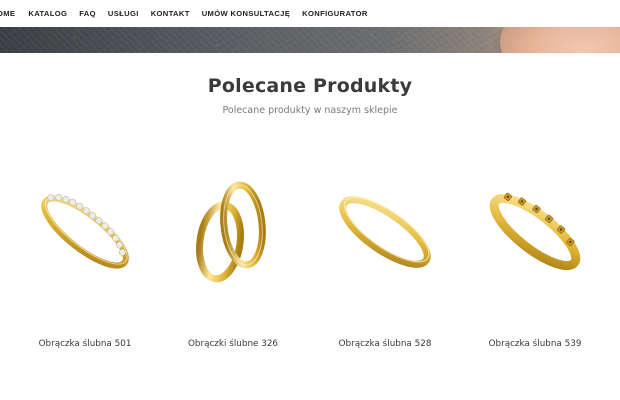 This screenshot has width=620, height=400. What do you see at coordinates (560, 40) in the screenshot?
I see `hero-model-face` at bounding box center [560, 40].